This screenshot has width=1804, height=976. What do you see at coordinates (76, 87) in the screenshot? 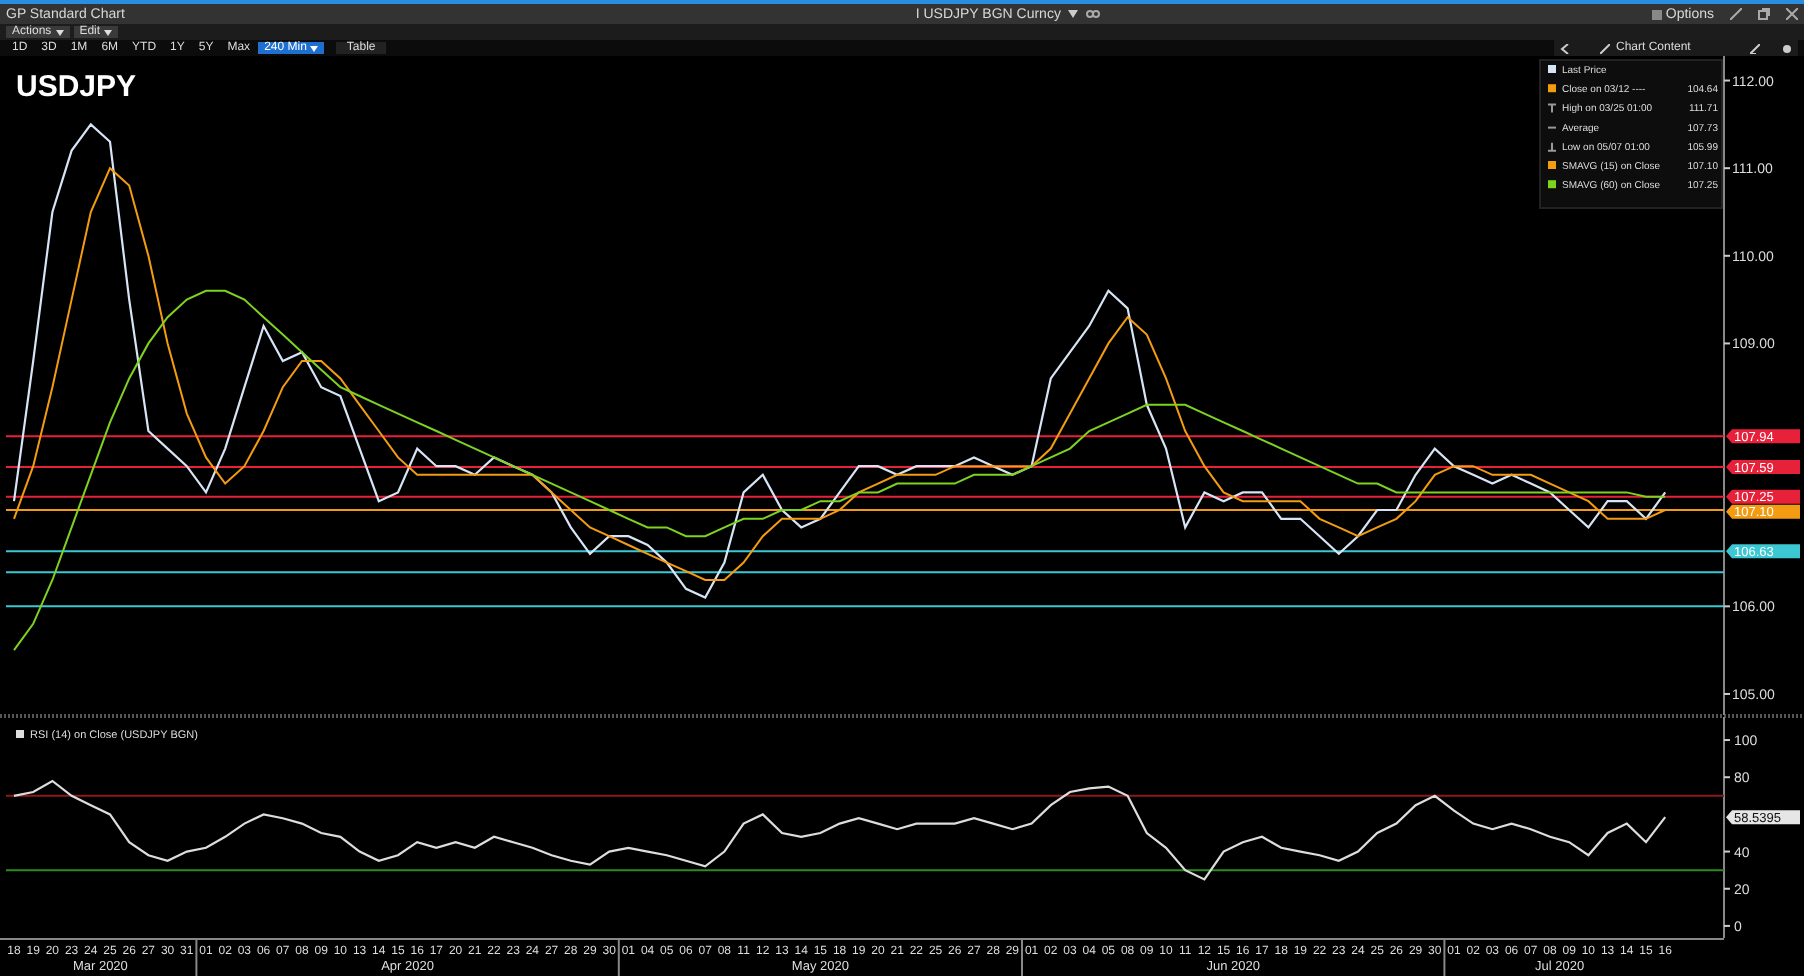
I see `chart-title: USDJPY` at bounding box center [76, 87].